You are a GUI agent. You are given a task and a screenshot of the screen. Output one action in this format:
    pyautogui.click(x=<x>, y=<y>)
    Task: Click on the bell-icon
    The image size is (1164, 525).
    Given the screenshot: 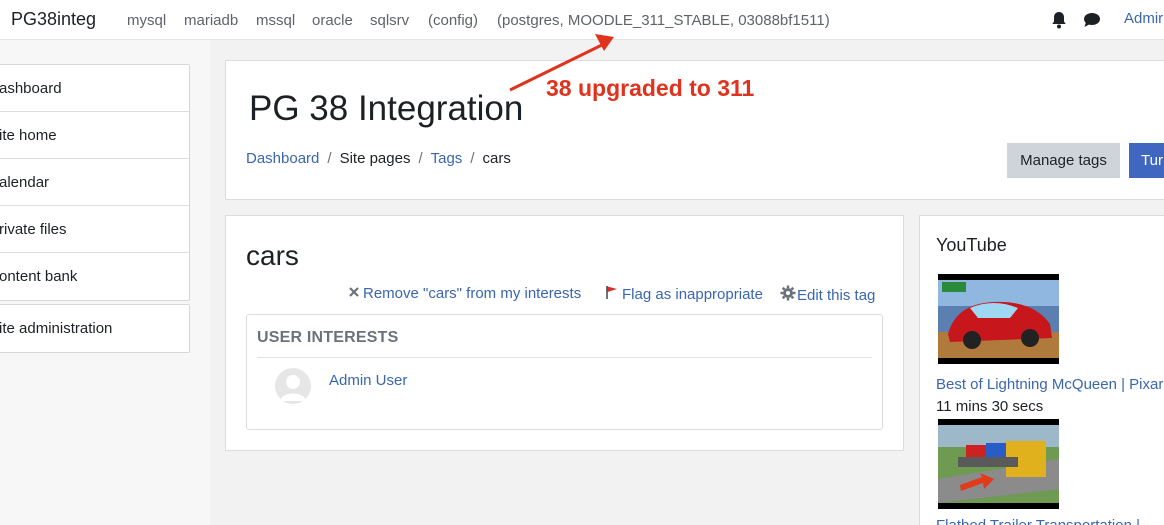 What is the action you would take?
    pyautogui.click(x=1059, y=20)
    